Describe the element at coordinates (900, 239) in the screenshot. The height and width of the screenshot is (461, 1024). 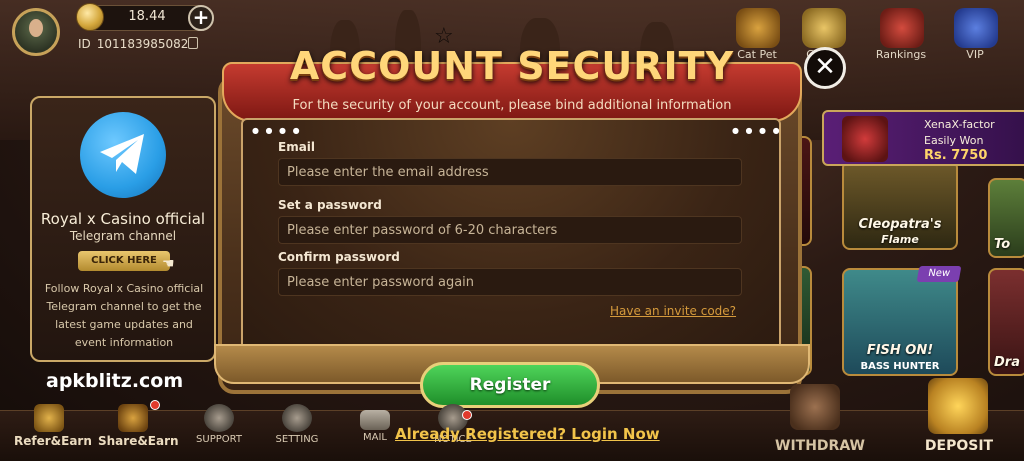
I see `game-subtitle: Flame` at that location.